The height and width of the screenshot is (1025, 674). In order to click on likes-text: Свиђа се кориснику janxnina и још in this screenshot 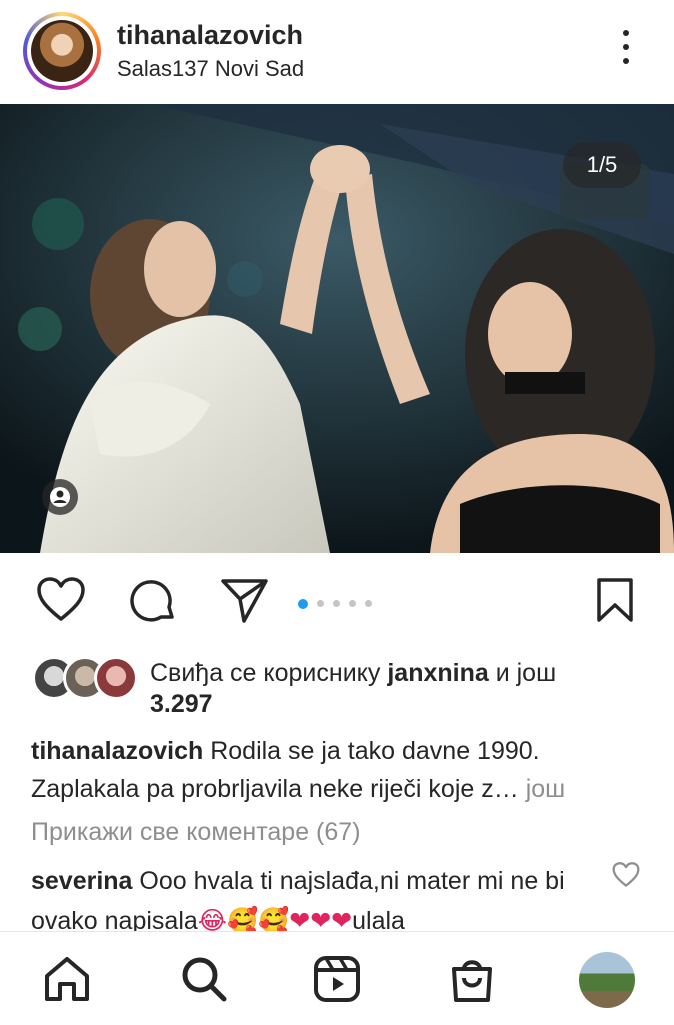, I will do `click(400, 673)`.